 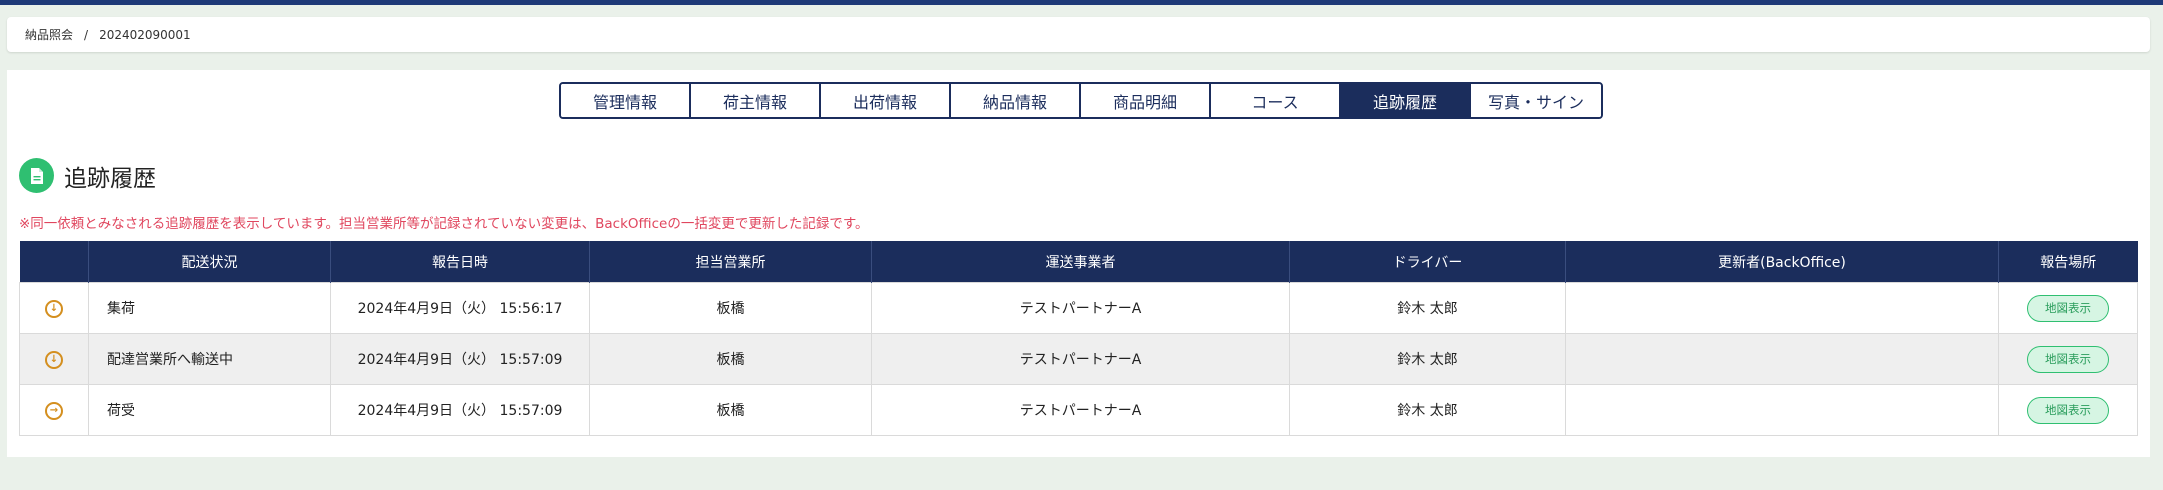 I want to click on breadcrumb-parent-link: 納品照会, so click(x=49, y=34).